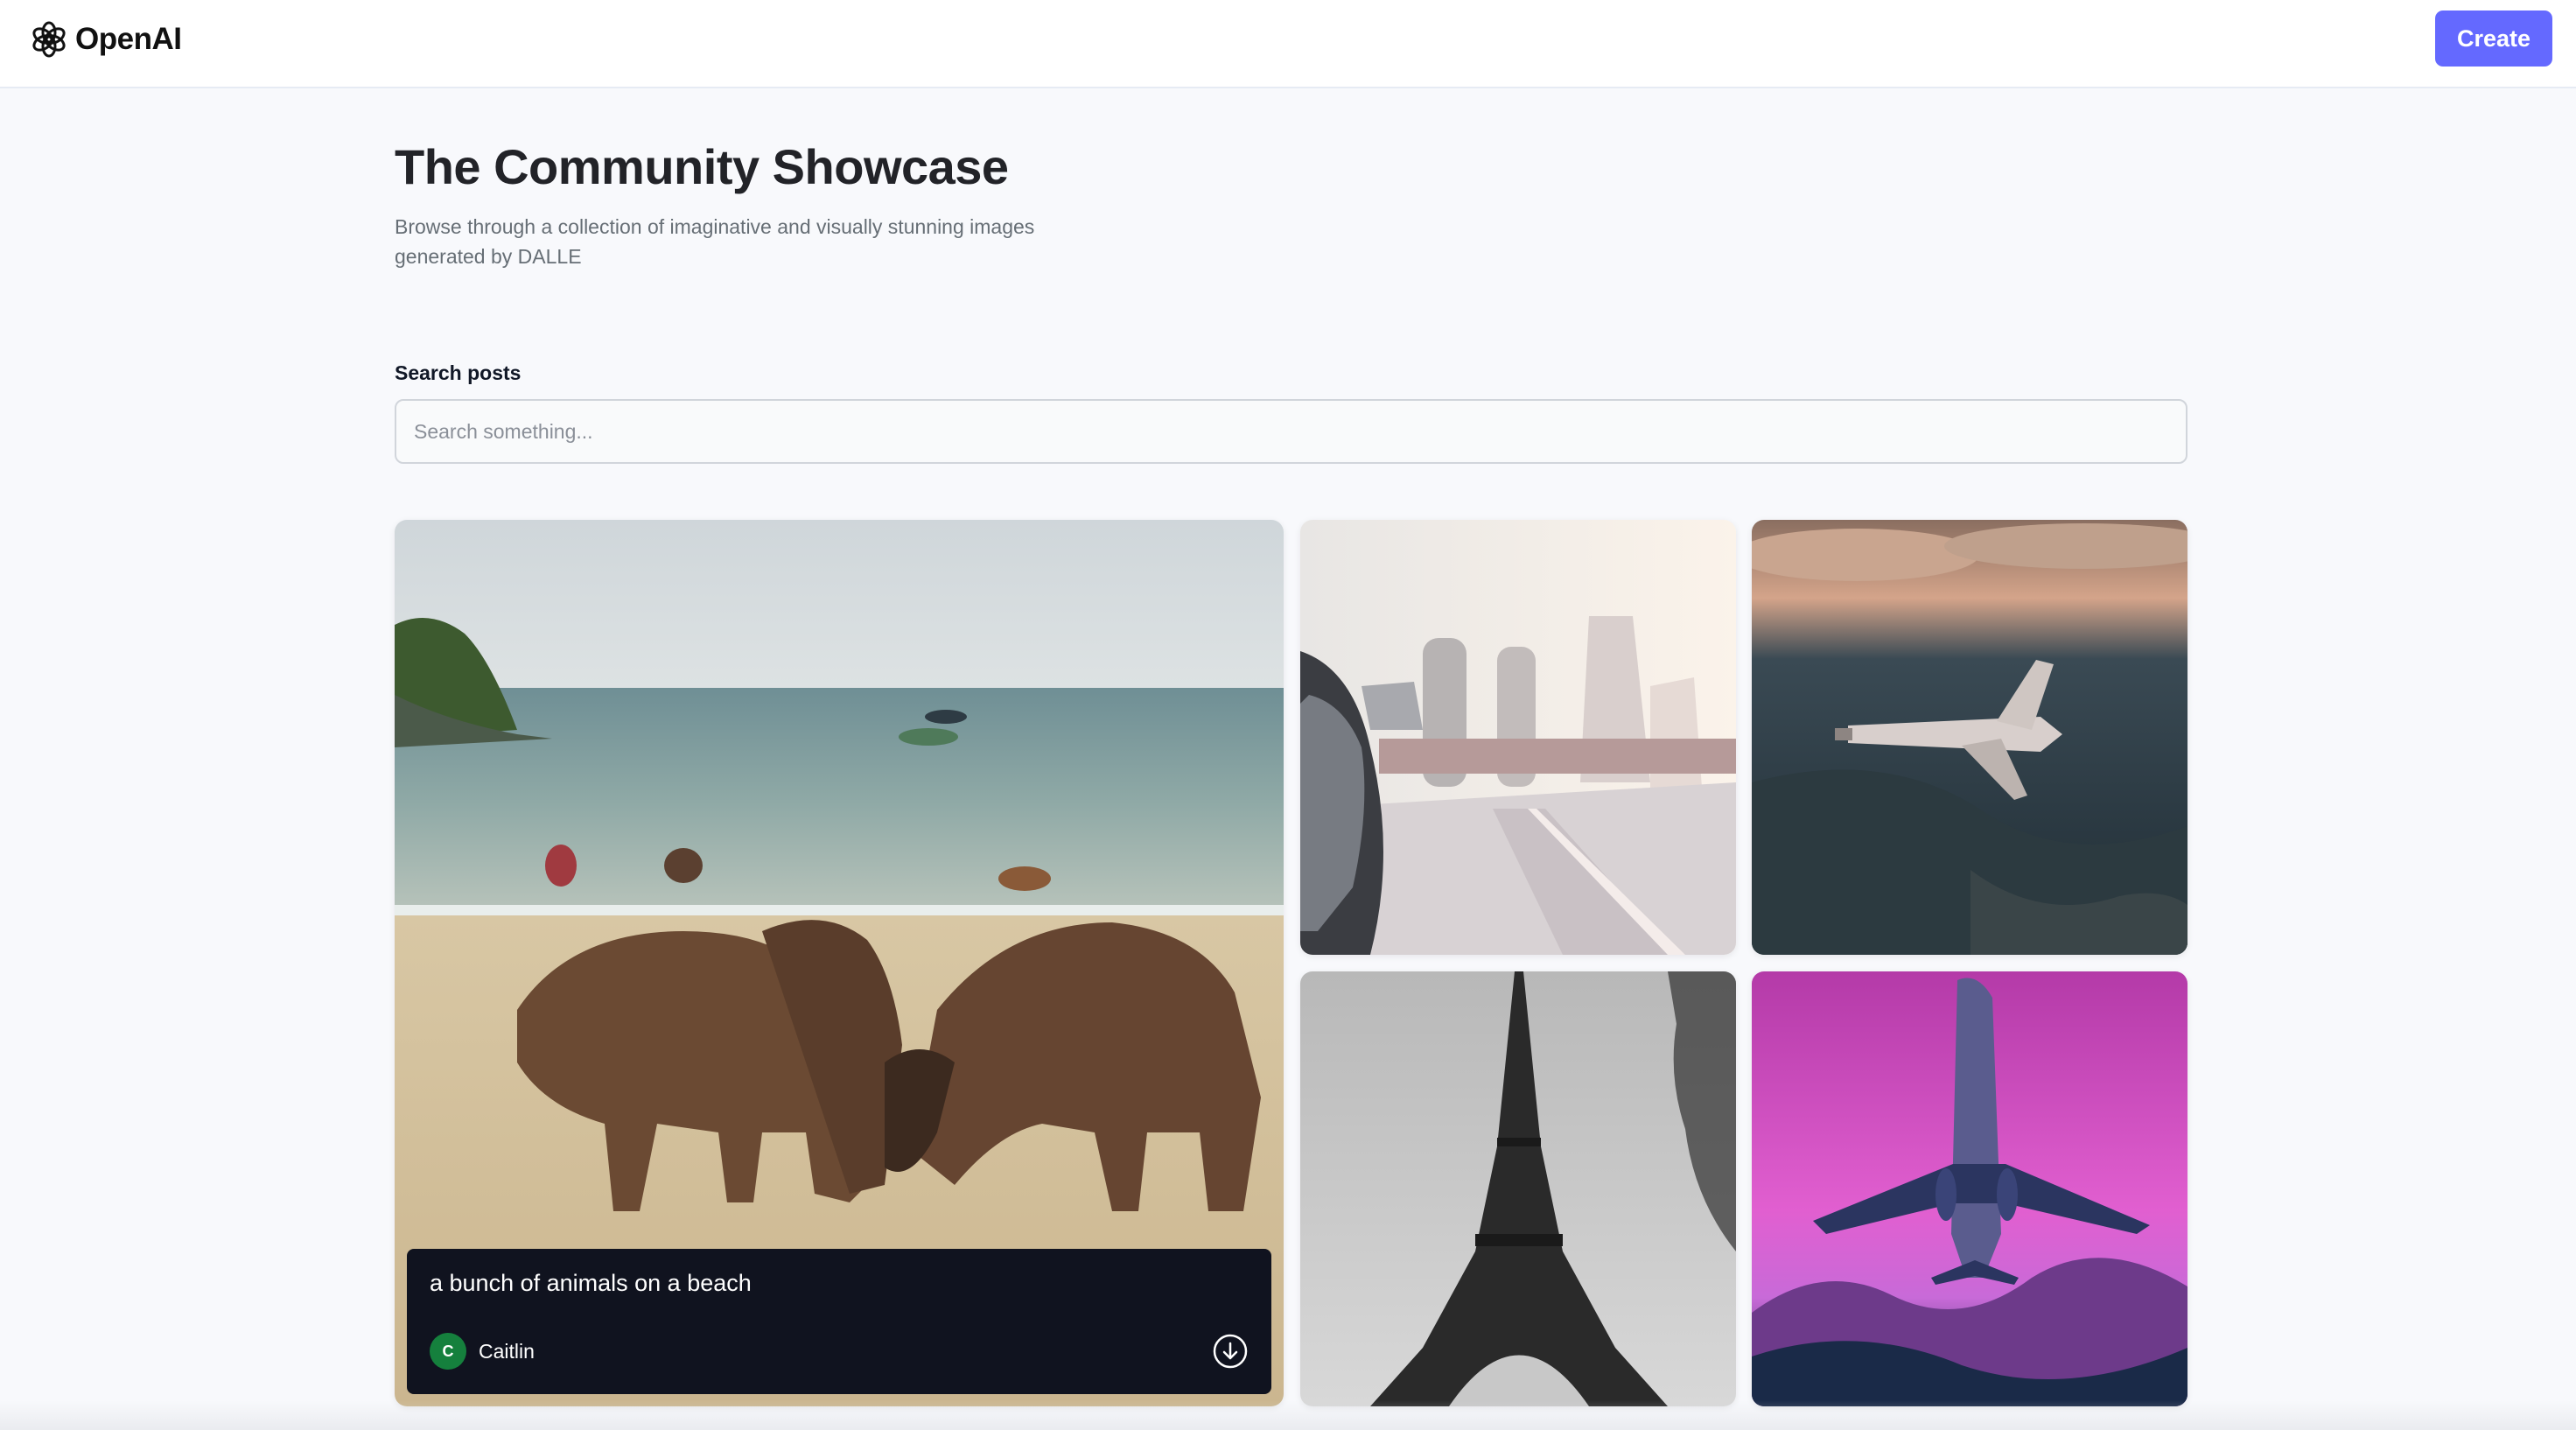  What do you see at coordinates (128, 39) in the screenshot?
I see `logo-text: OpenAI` at bounding box center [128, 39].